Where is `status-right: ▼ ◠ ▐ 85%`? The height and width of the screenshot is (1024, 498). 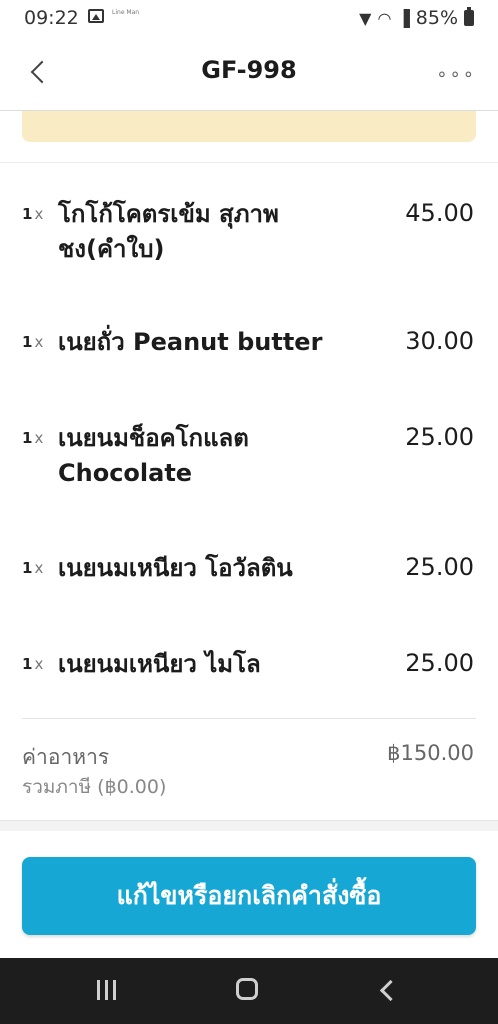
status-right: ▼ ◠ ▐ 85% is located at coordinates (416, 18).